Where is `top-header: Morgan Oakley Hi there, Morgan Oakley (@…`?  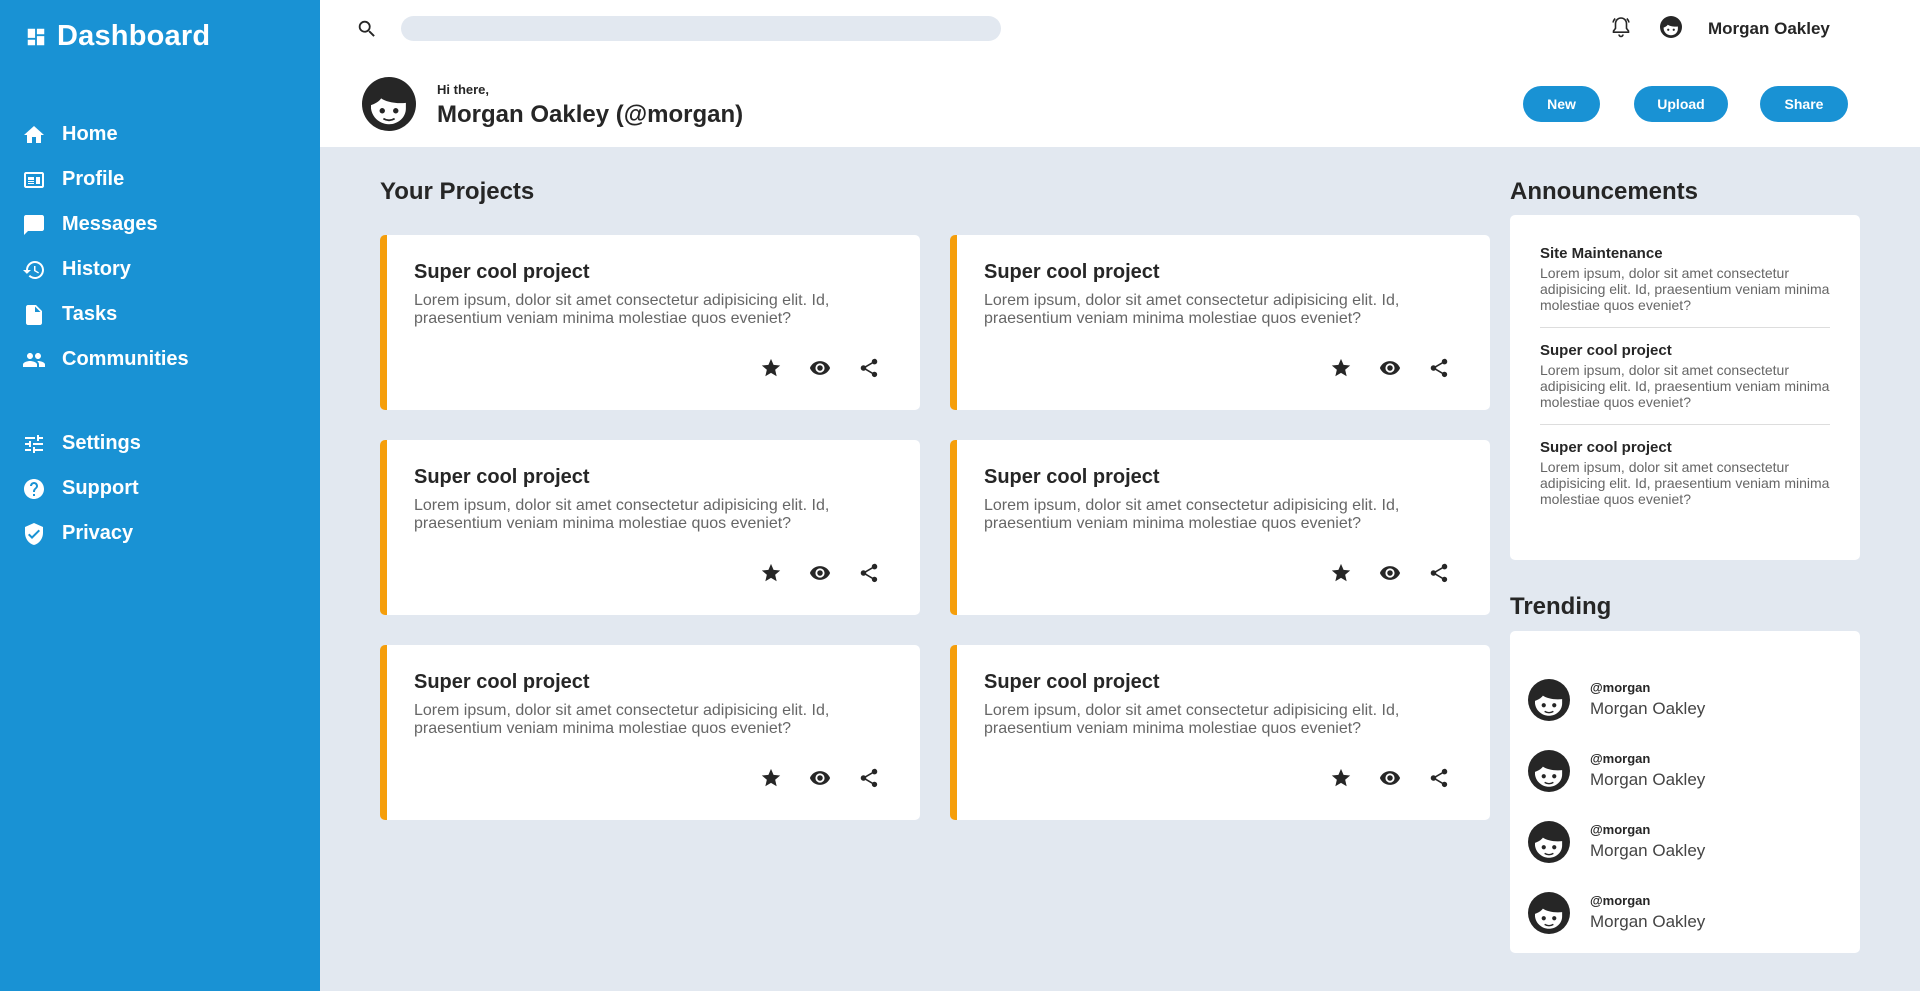 top-header: Morgan Oakley Hi there, Morgan Oakley (@… is located at coordinates (1120, 73).